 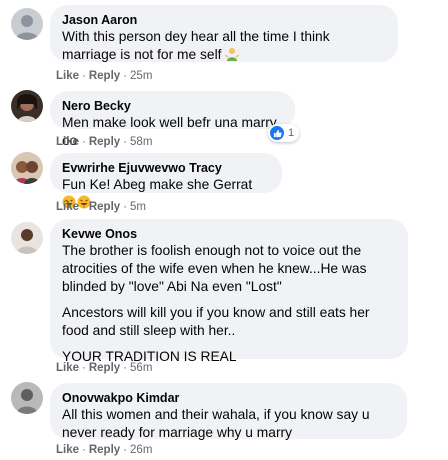 I want to click on like-icon, so click(x=277, y=133).